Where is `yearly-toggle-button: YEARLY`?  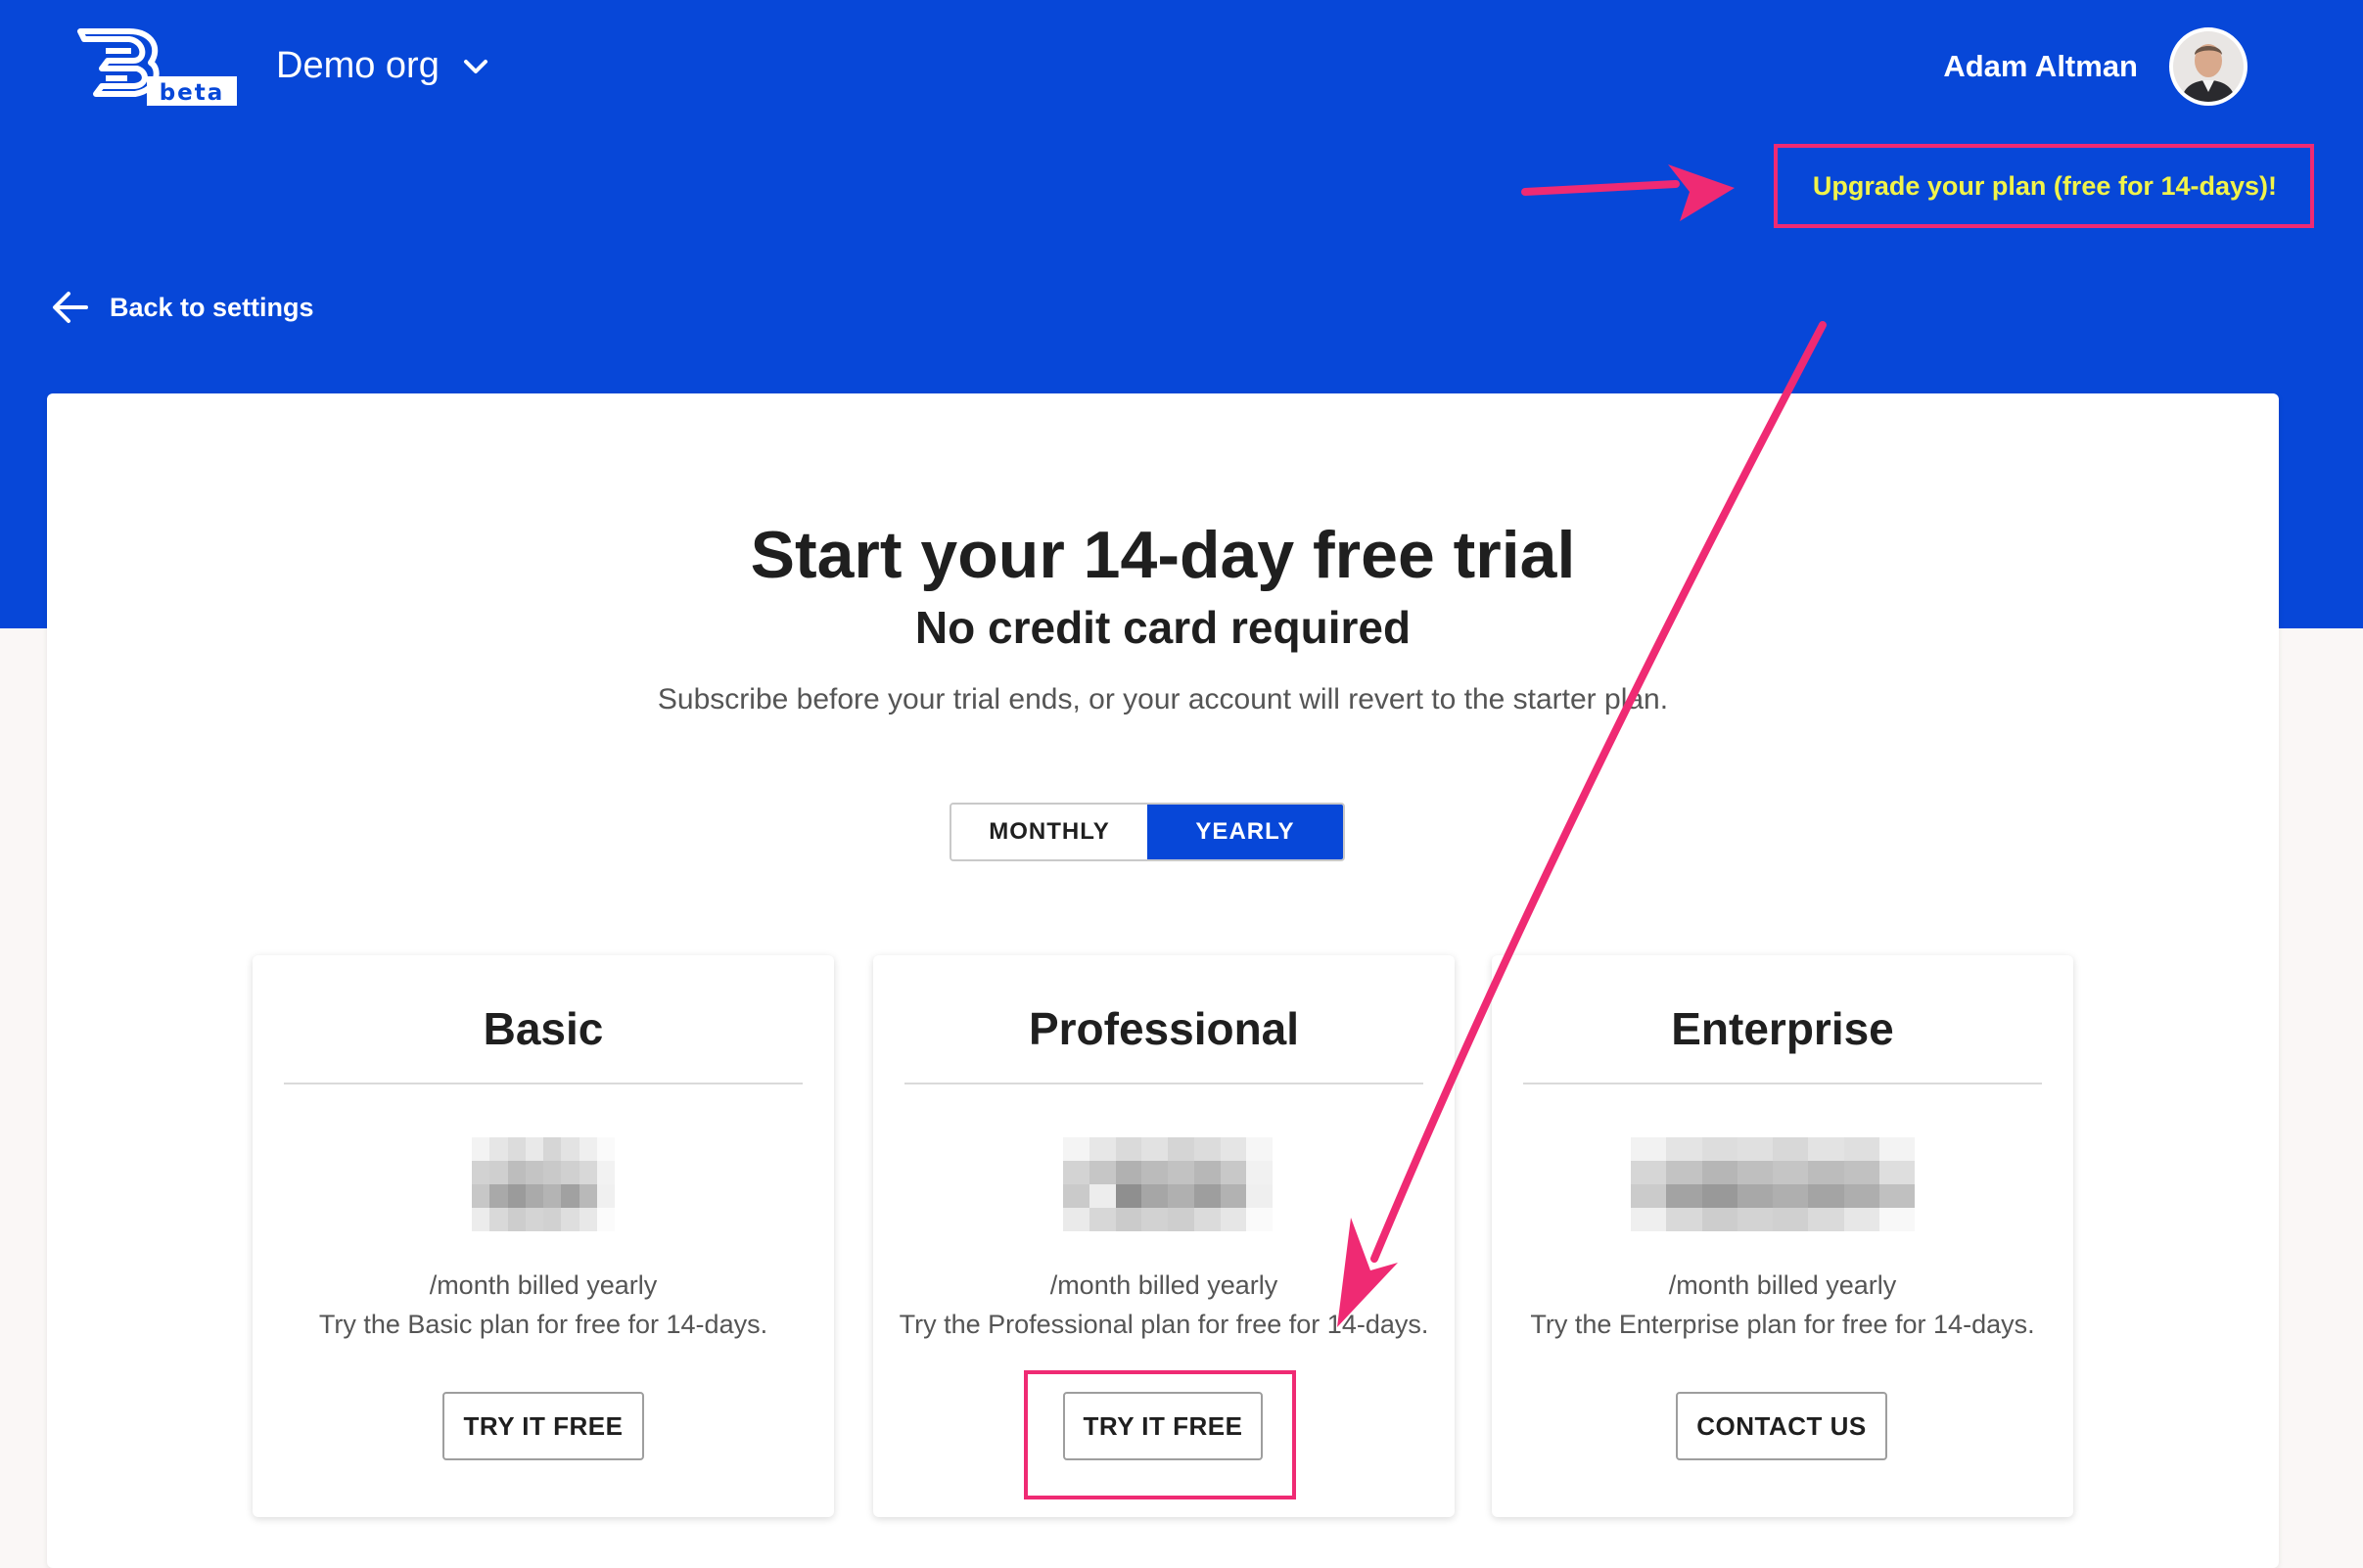
yearly-toggle-button: YEARLY is located at coordinates (1245, 832).